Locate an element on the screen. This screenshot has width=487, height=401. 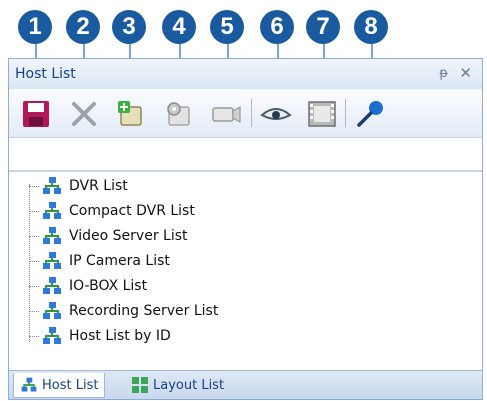
microphone-icon is located at coordinates (370, 114).